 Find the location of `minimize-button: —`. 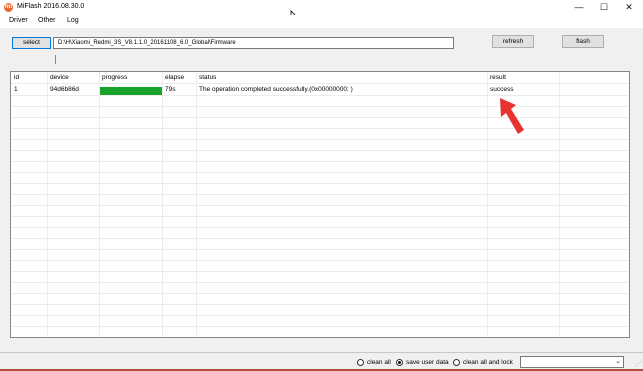

minimize-button: — is located at coordinates (579, 7).